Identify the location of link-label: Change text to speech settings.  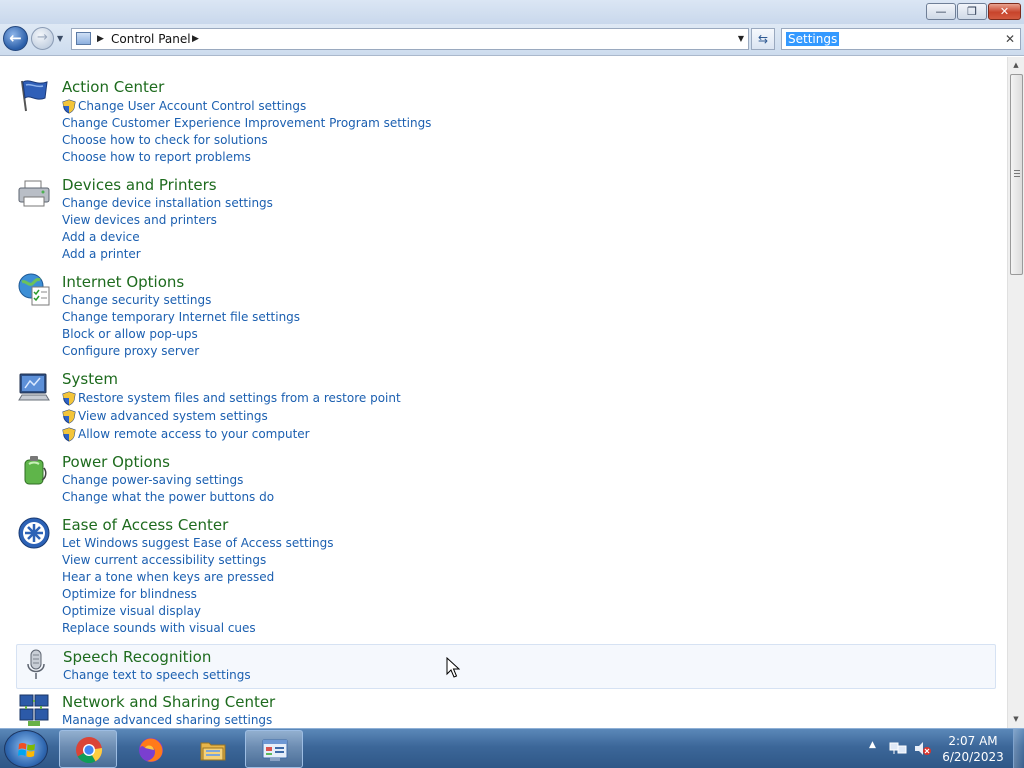
(157, 675).